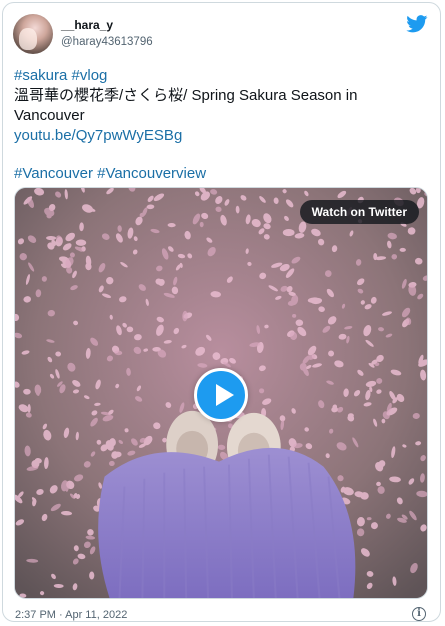 This screenshot has height=626, width=445. I want to click on info-icon: i, so click(419, 614).